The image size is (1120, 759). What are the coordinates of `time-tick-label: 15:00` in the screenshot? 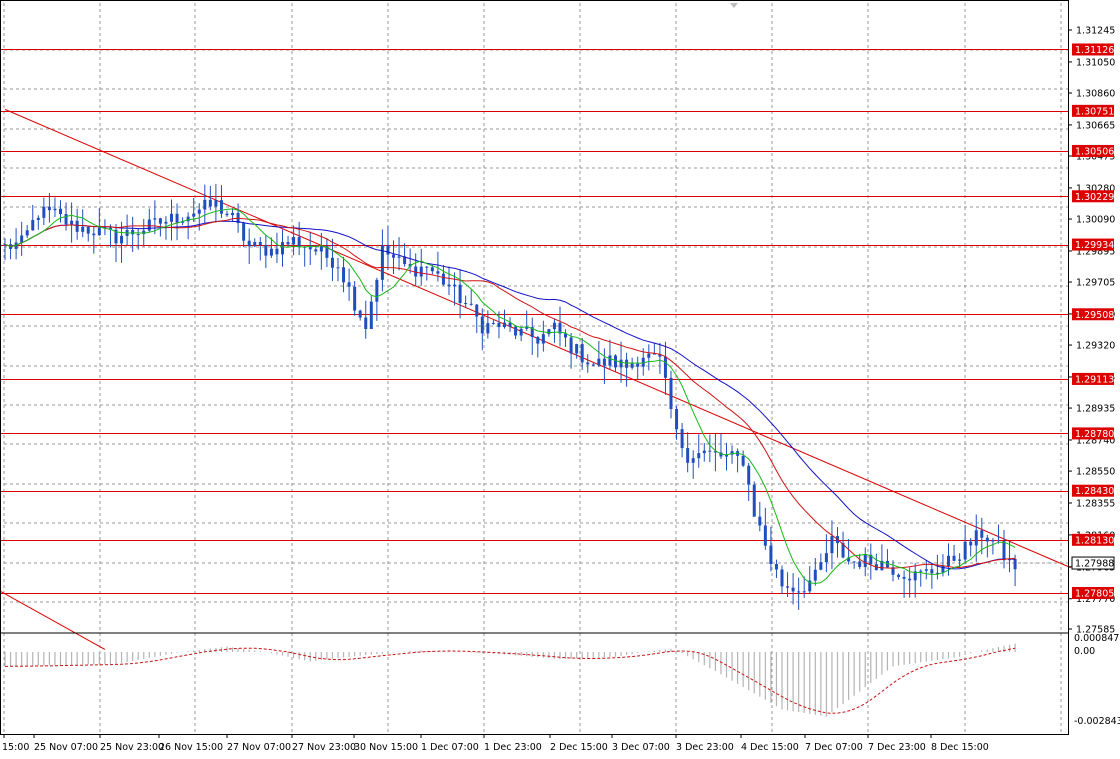 It's located at (15, 747).